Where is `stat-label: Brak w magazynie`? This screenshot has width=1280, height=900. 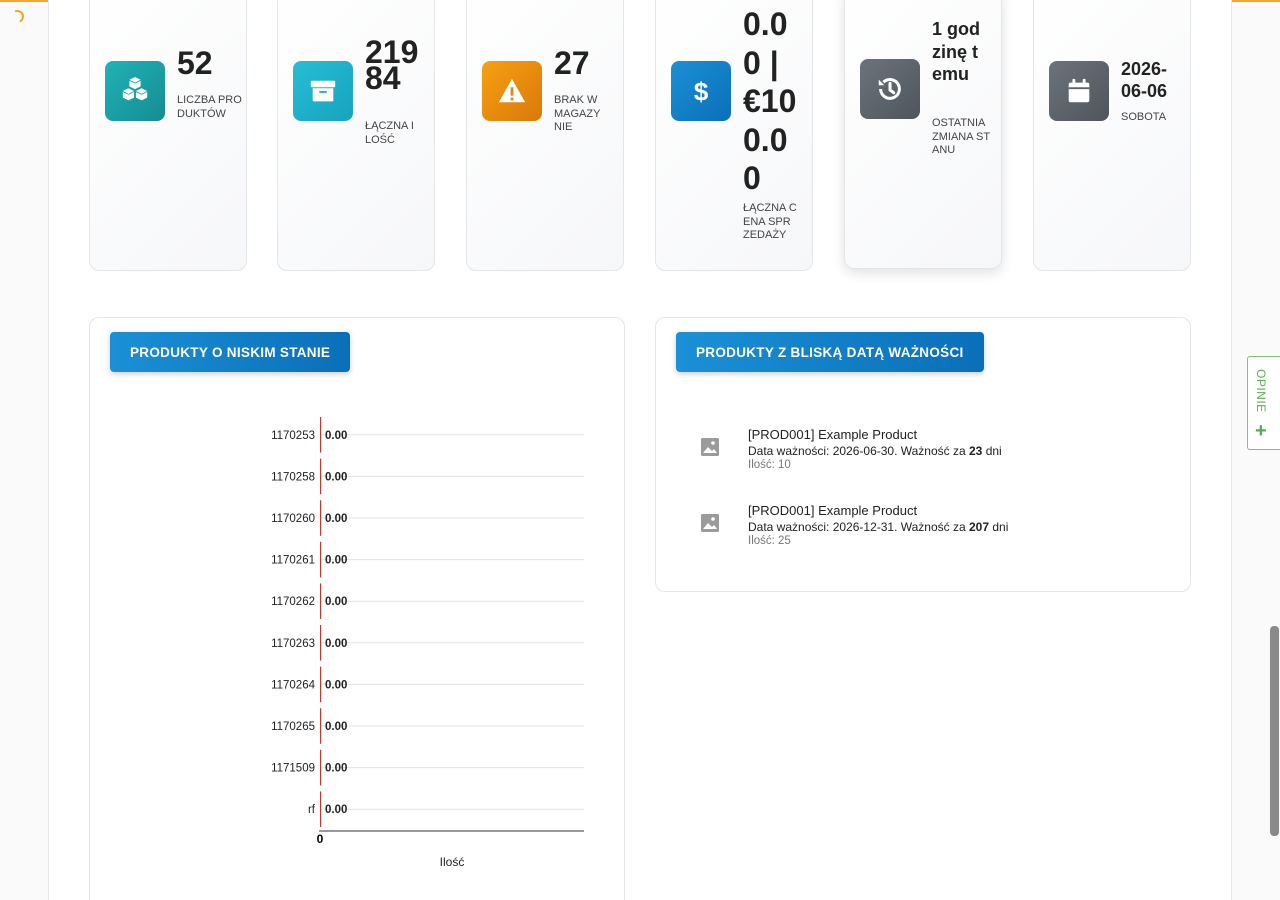 stat-label: Brak w magazynie is located at coordinates (577, 113).